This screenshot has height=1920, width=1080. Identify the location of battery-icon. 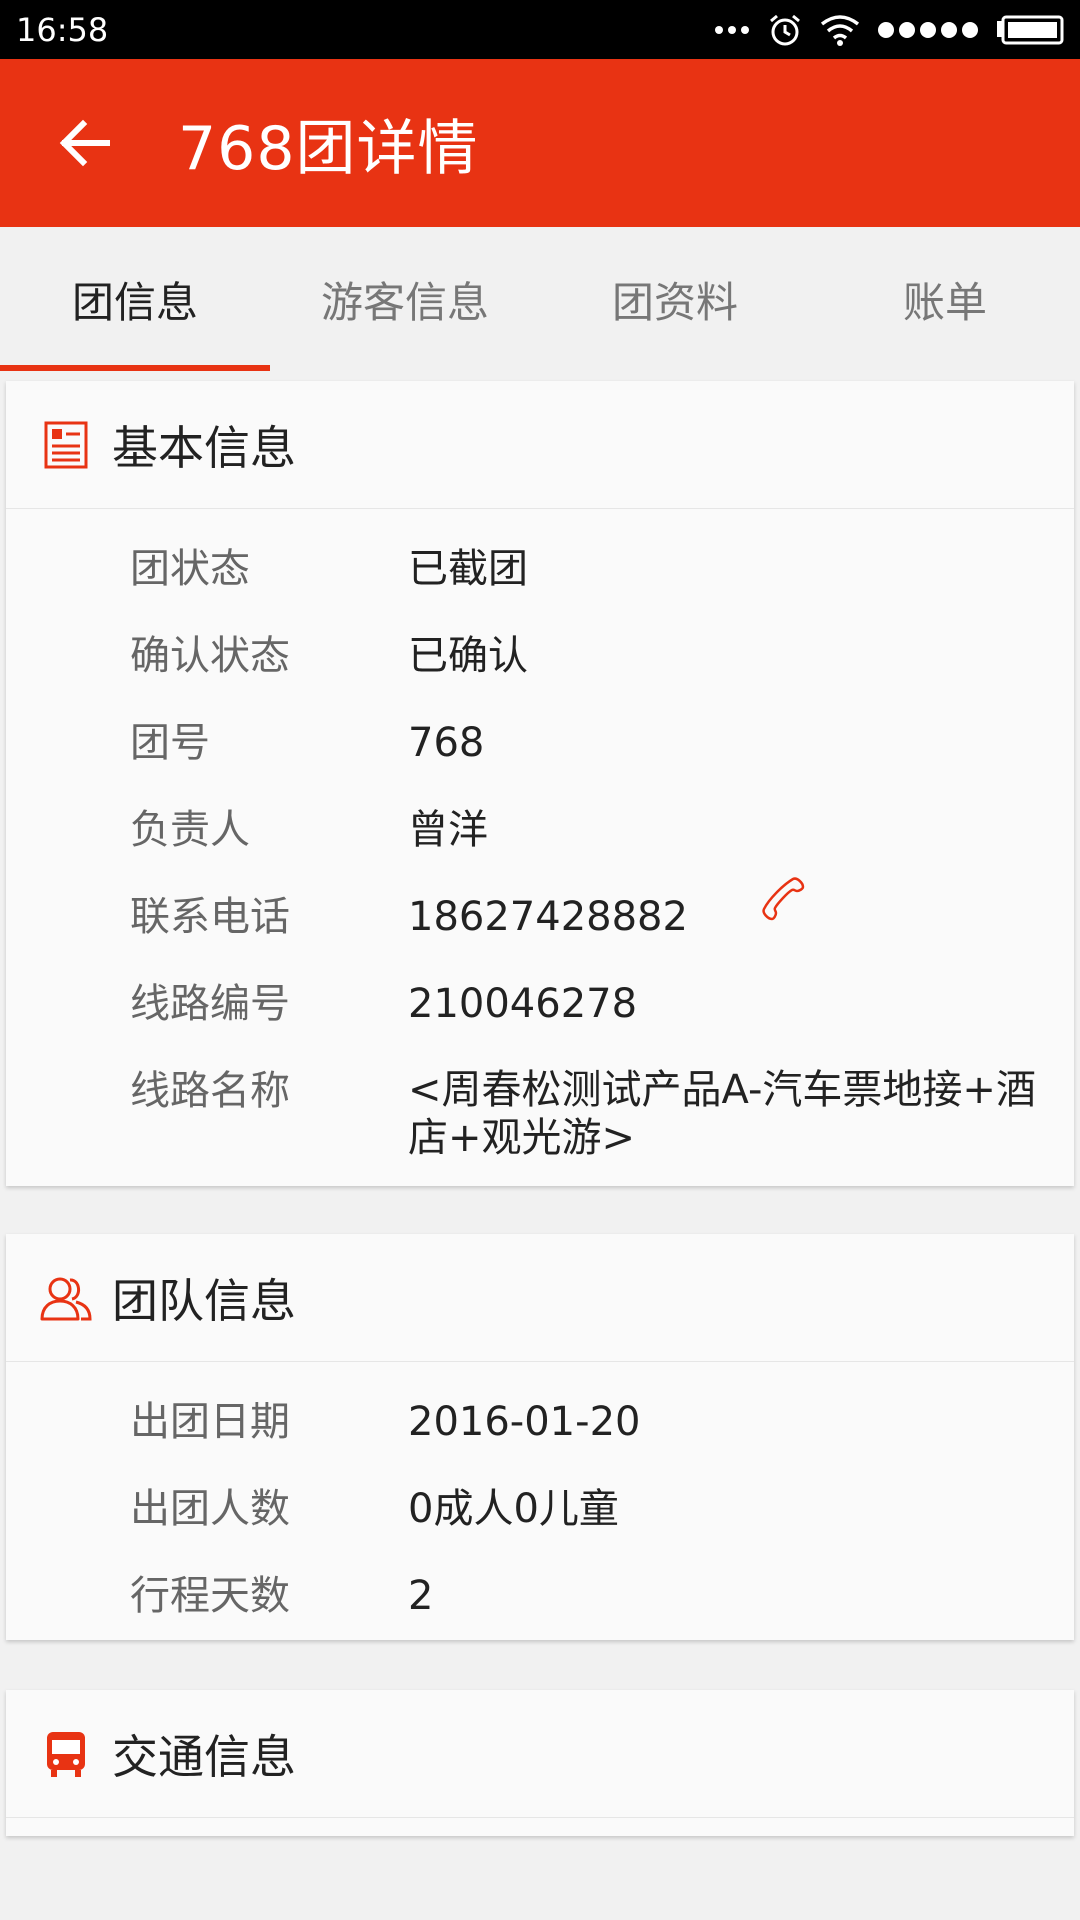
(1030, 29).